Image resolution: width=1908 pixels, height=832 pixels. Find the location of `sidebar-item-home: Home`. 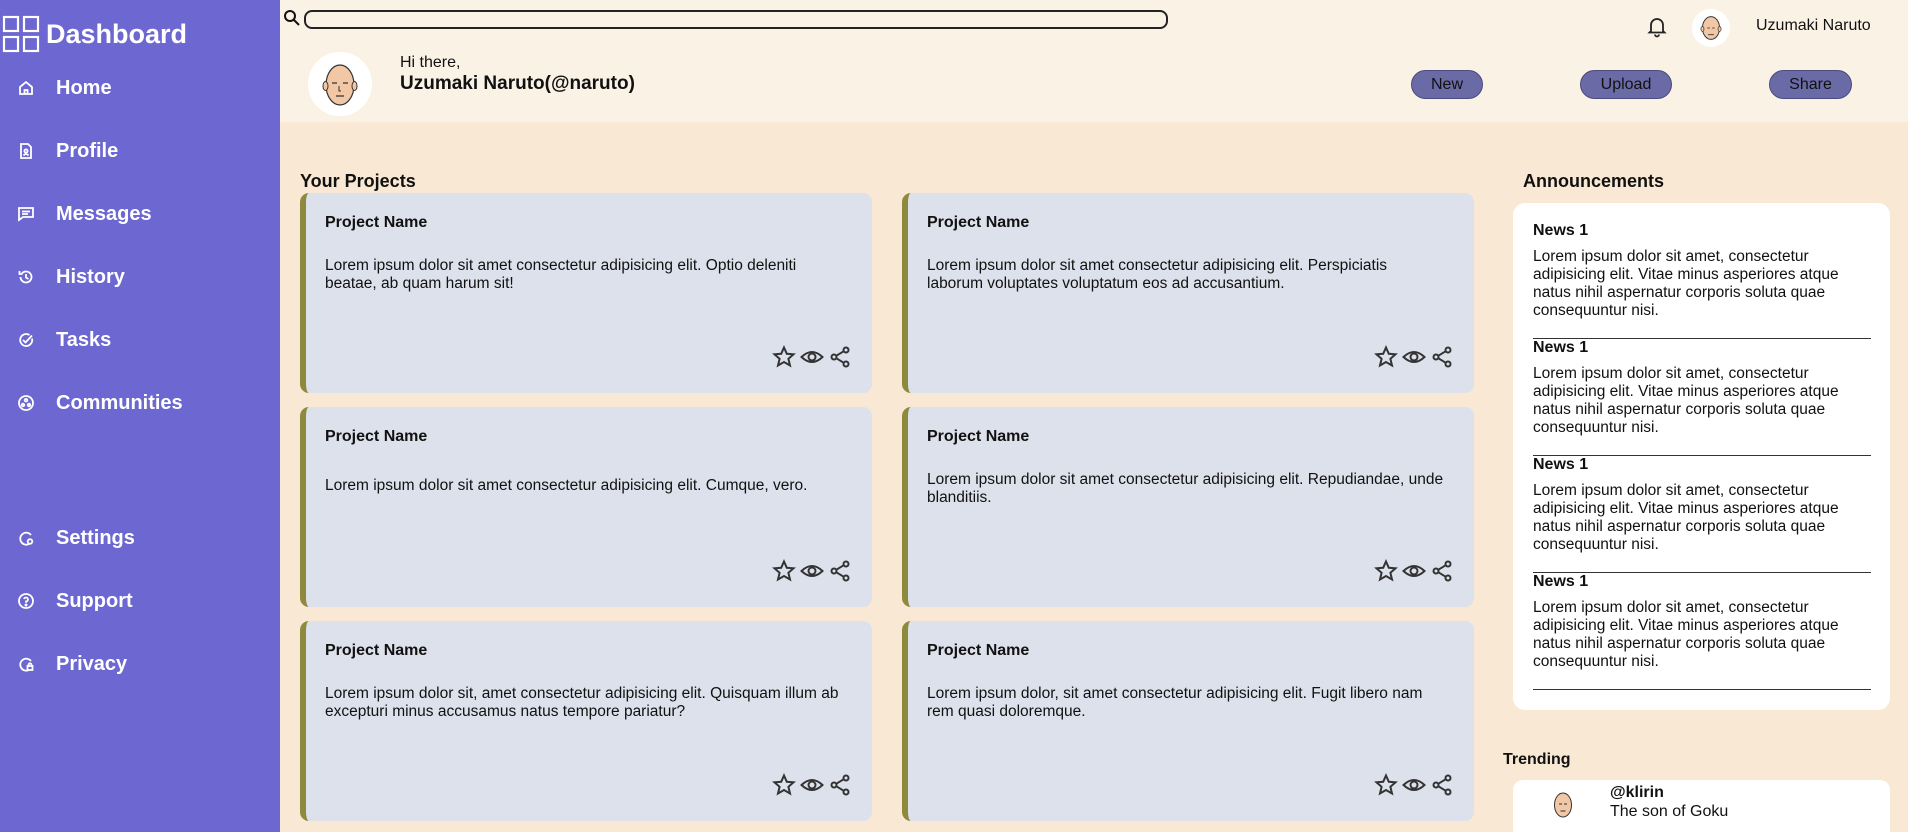

sidebar-item-home: Home is located at coordinates (140, 88).